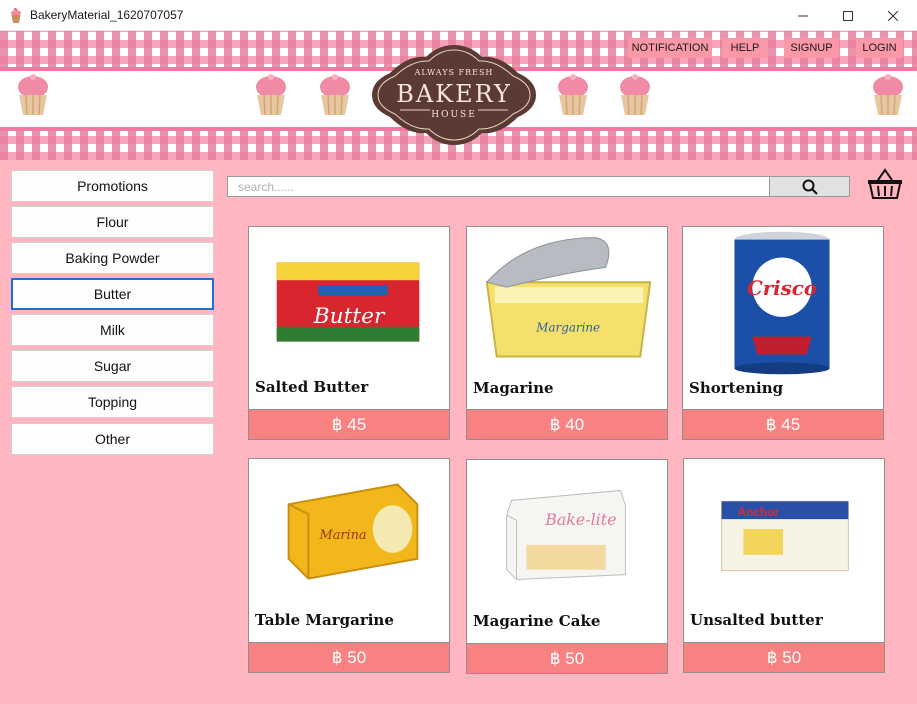 The image size is (917, 704). What do you see at coordinates (343, 535) in the screenshot?
I see `table-margarine-label: Marina` at bounding box center [343, 535].